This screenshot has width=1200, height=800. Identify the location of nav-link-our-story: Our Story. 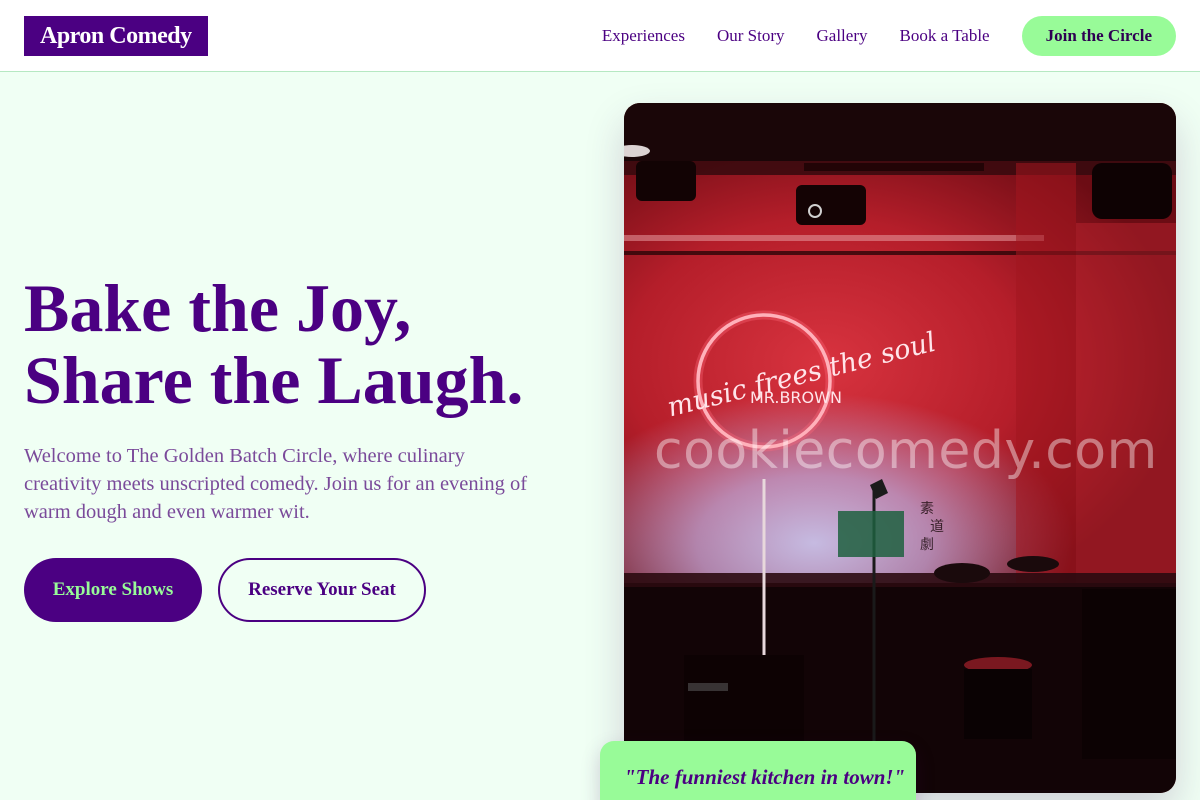
(751, 36).